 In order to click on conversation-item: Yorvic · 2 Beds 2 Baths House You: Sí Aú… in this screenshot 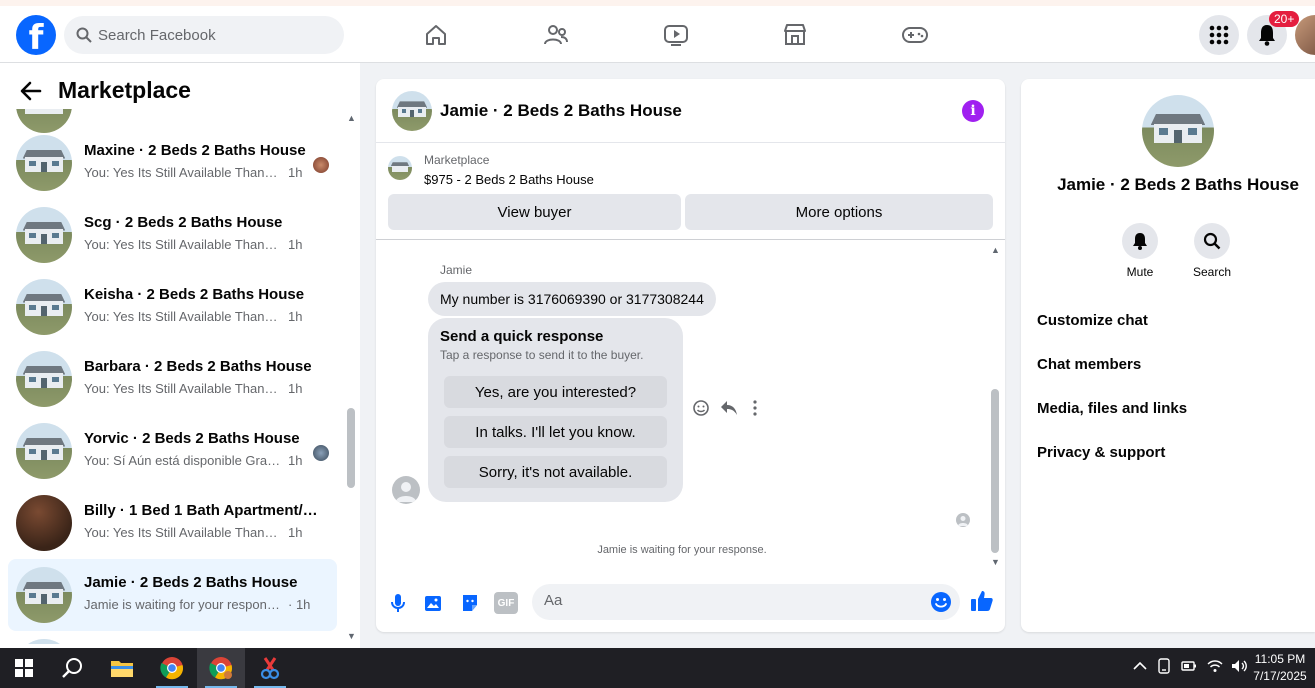, I will do `click(172, 451)`.